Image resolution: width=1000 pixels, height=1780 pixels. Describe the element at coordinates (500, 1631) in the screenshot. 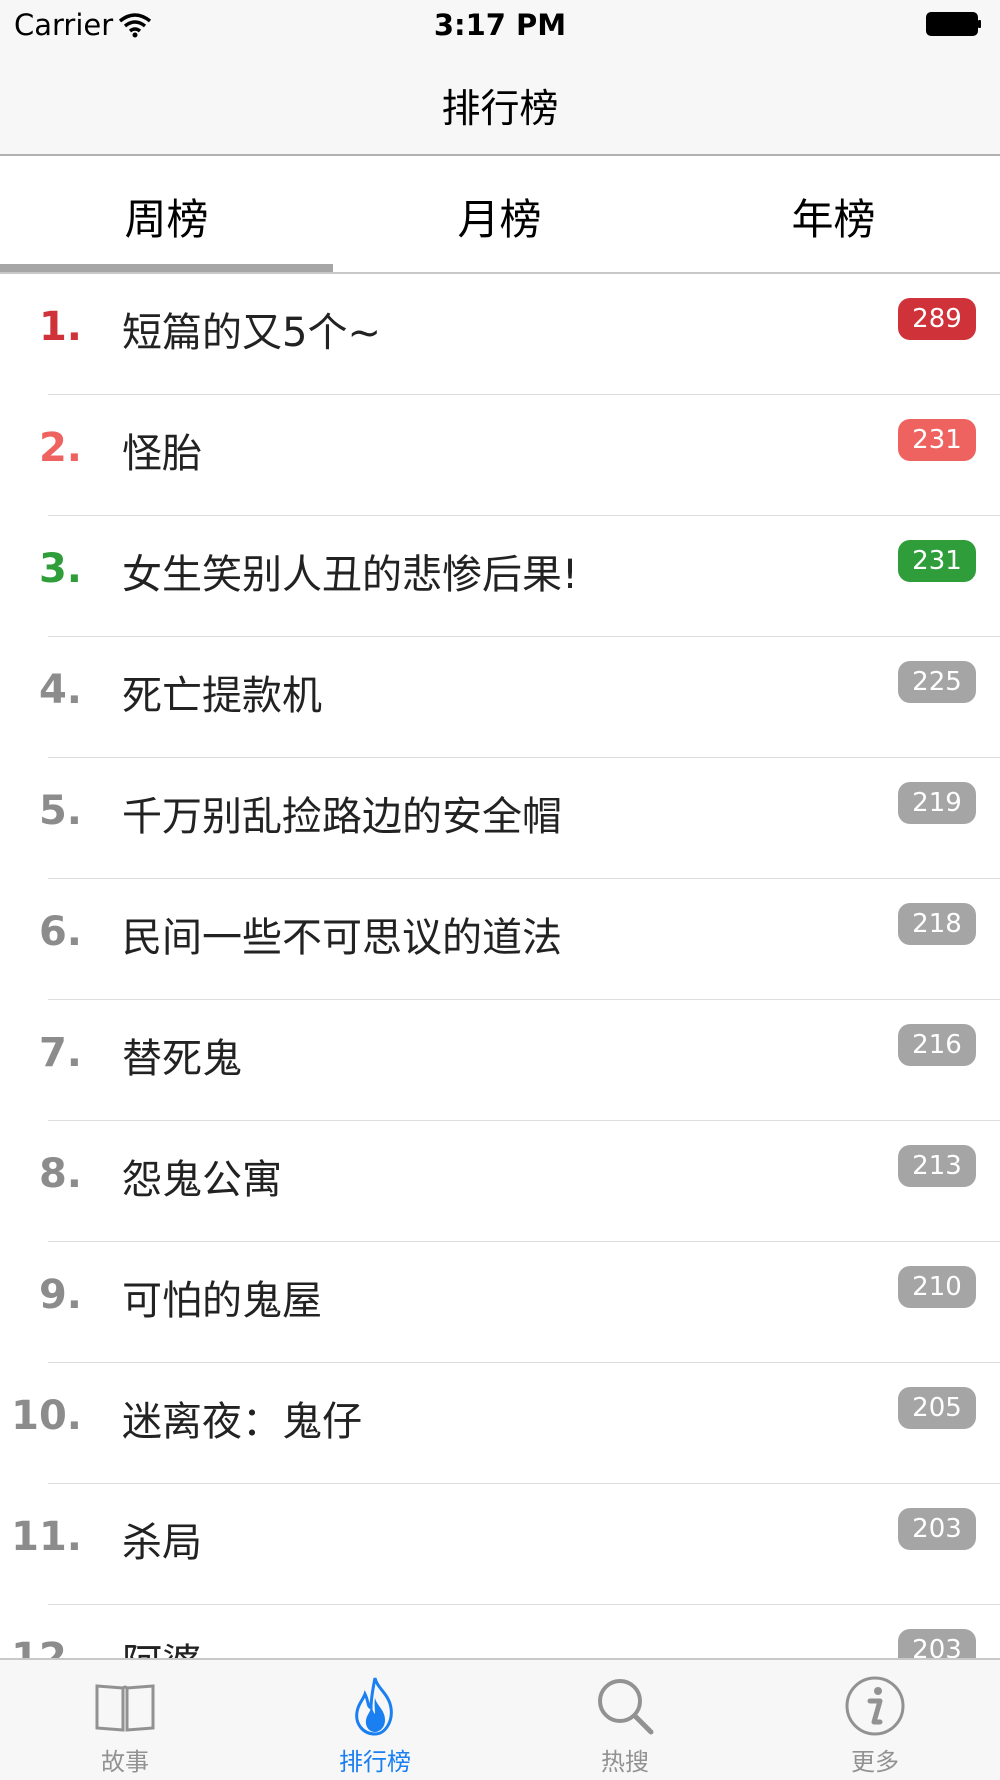

I see `list-item: 12. 阿婆 203` at that location.